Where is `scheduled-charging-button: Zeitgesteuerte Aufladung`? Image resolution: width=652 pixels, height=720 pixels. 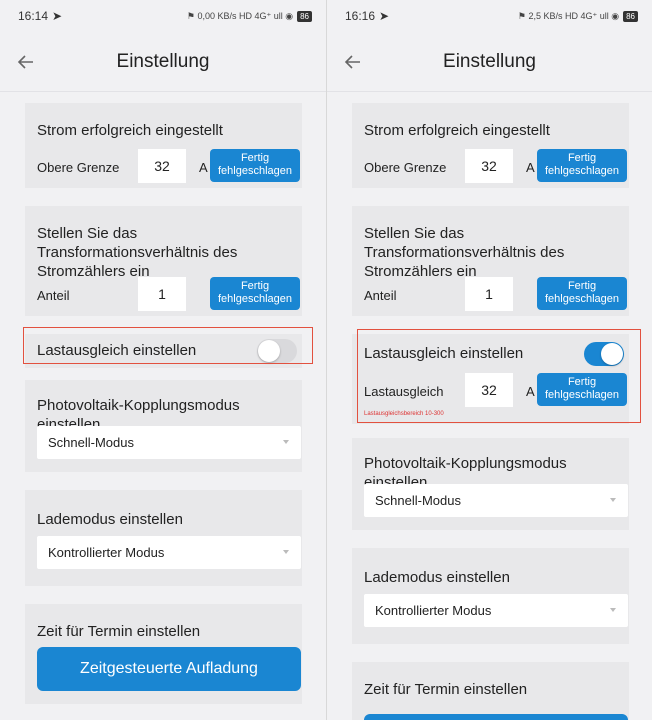 scheduled-charging-button: Zeitgesteuerte Aufladung is located at coordinates (169, 669).